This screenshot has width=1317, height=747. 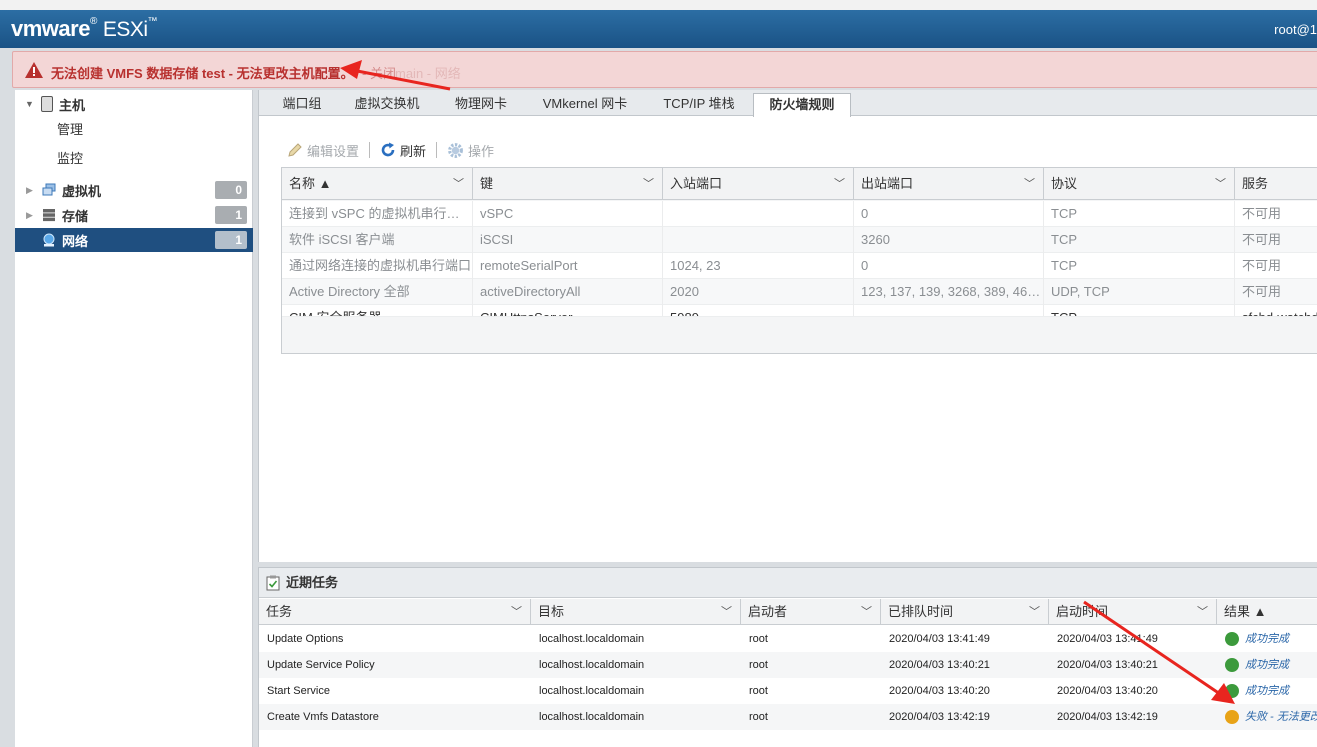 What do you see at coordinates (699, 104) in the screenshot?
I see `tab-tcpip-stacks: TCP/IP 堆栈` at bounding box center [699, 104].